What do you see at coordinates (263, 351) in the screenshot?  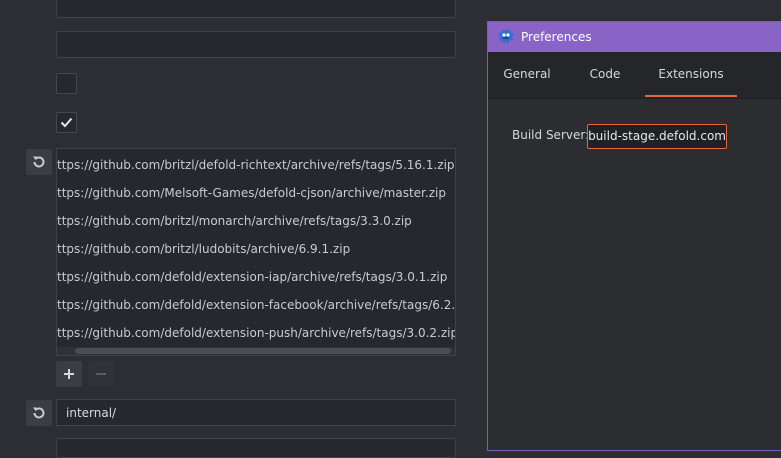 I see `scrollbar-thumb` at bounding box center [263, 351].